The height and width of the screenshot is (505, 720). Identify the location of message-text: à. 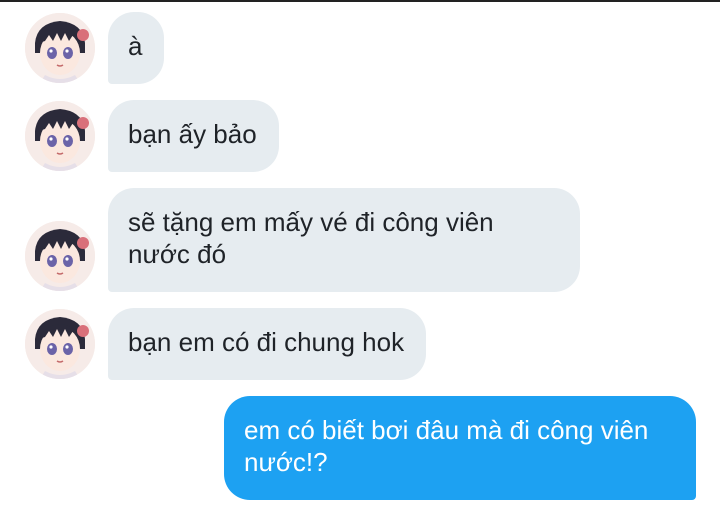
(135, 46).